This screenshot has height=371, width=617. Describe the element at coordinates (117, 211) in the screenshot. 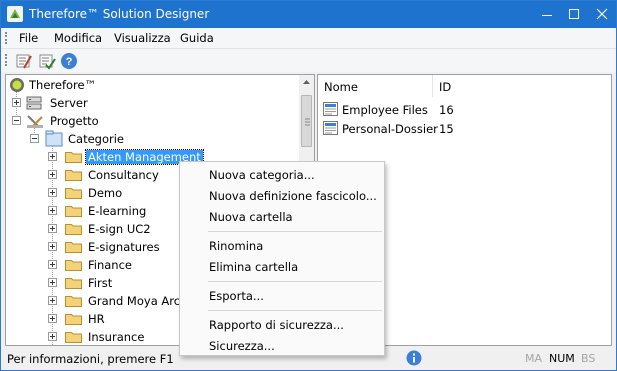

I see `tree-item-label: E-learning` at that location.